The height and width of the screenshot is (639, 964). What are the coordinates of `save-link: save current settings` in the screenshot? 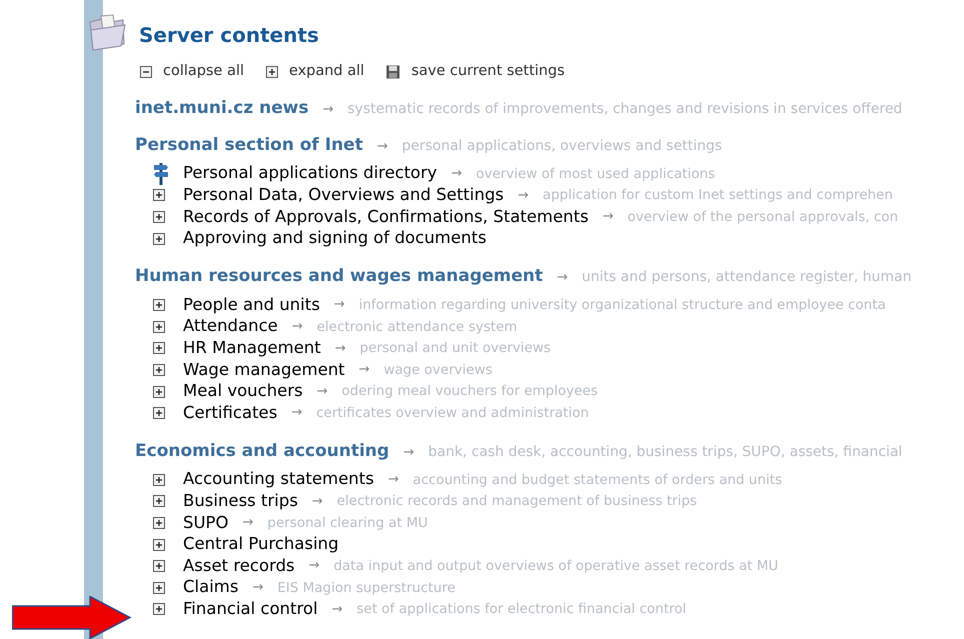 It's located at (488, 72).